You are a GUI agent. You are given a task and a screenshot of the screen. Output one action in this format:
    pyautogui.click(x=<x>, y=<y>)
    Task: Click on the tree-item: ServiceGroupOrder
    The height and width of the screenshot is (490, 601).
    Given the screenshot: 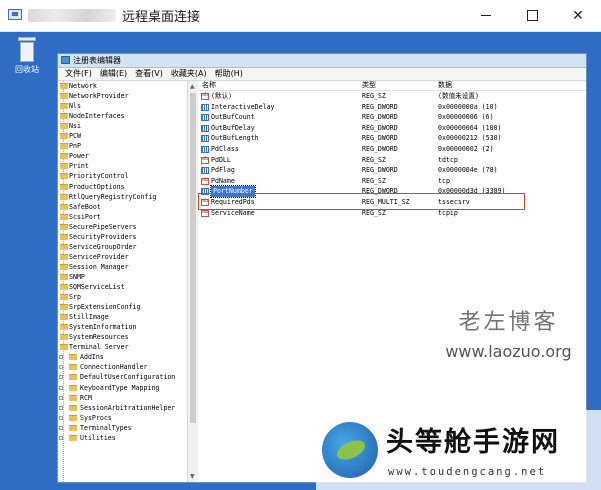 What is the action you would take?
    pyautogui.click(x=122, y=247)
    